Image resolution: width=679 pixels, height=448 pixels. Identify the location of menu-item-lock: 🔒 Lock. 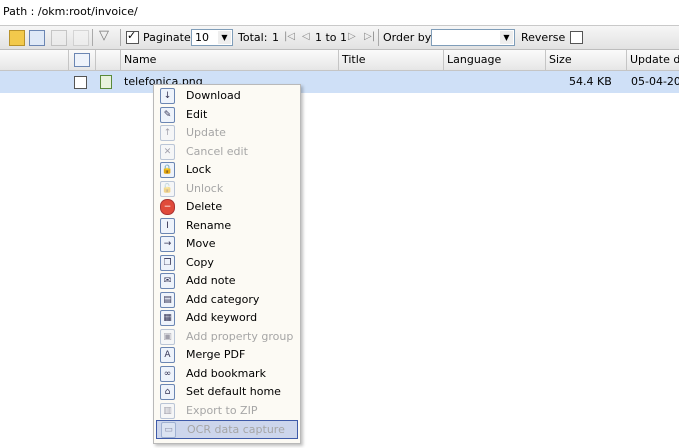
(227, 169).